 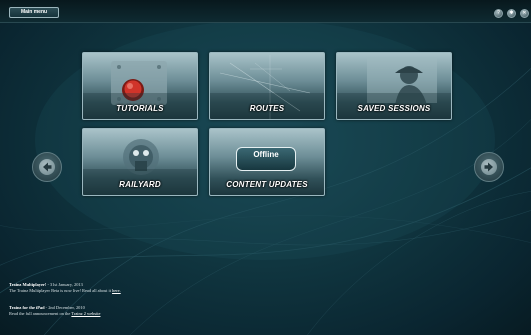 What do you see at coordinates (140, 162) in the screenshot?
I see `railyard-tile: RAILYARD` at bounding box center [140, 162].